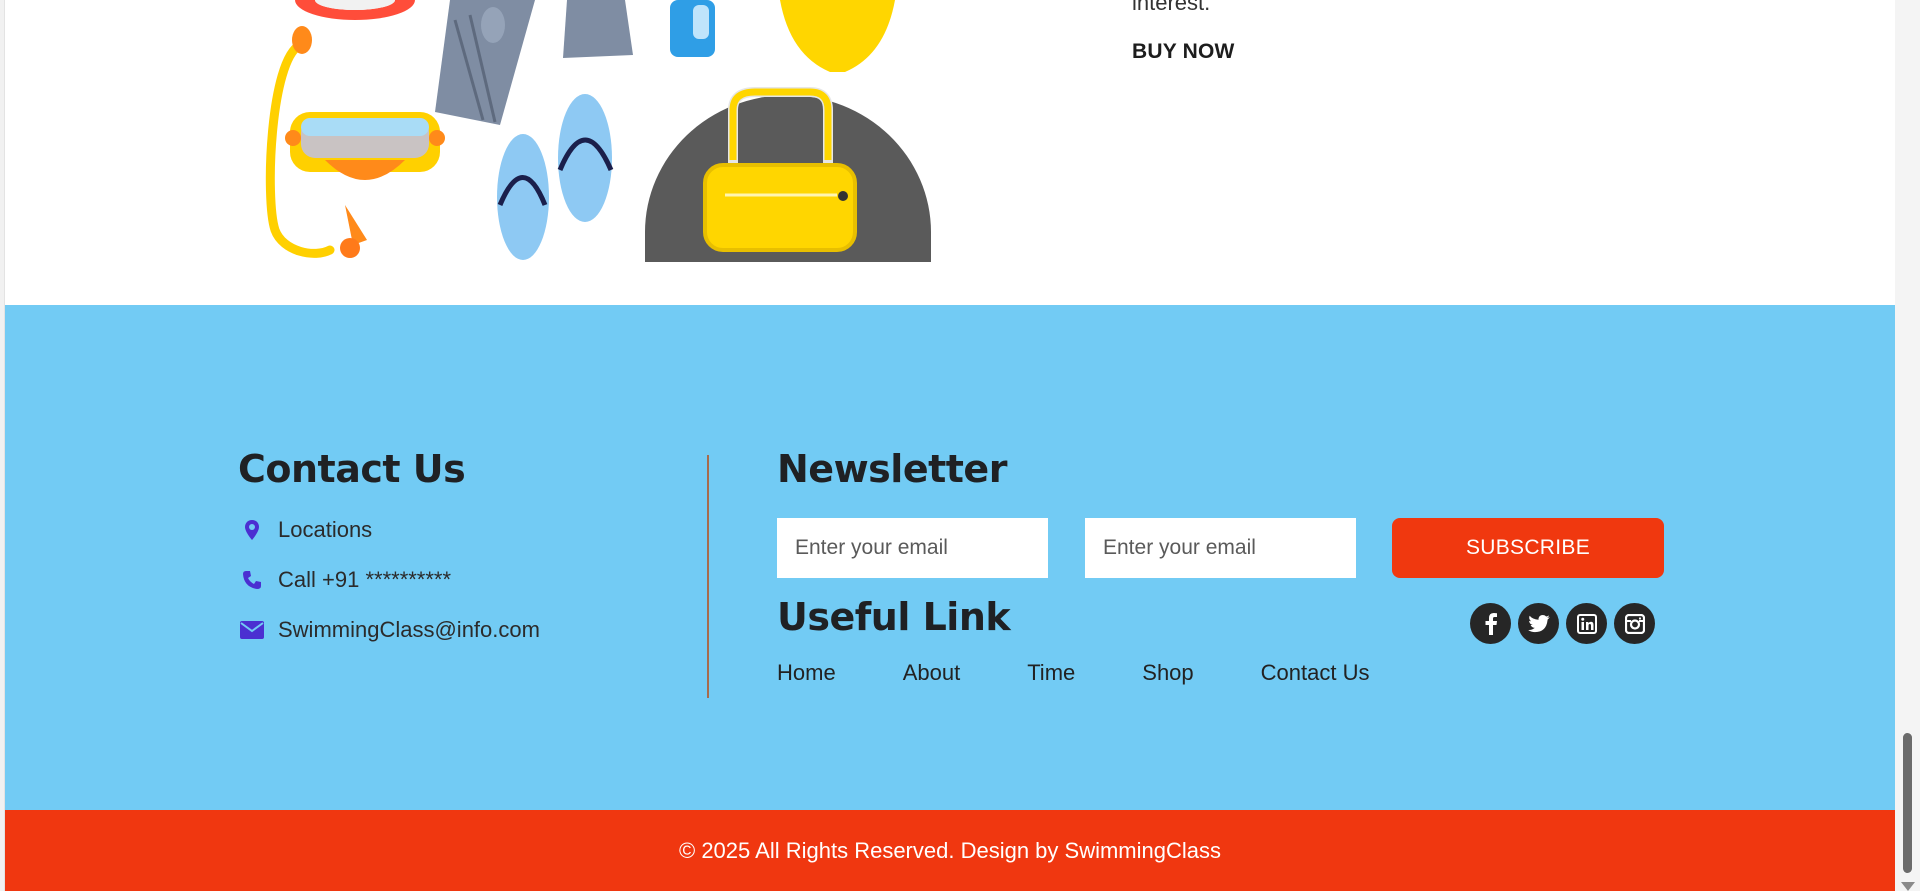 This screenshot has height=891, width=1920. What do you see at coordinates (1538, 623) in the screenshot?
I see `twitter-icon` at bounding box center [1538, 623].